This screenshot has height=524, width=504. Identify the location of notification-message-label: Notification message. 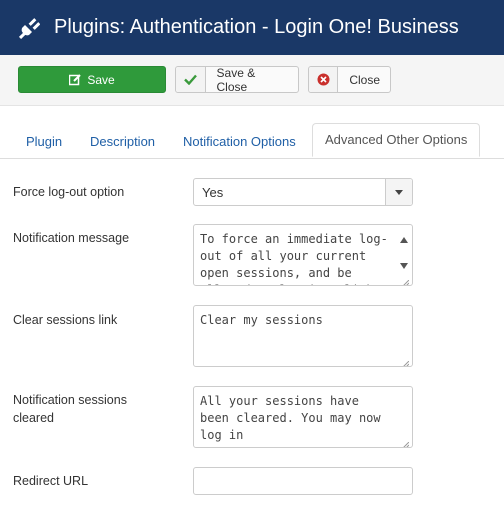
(71, 238).